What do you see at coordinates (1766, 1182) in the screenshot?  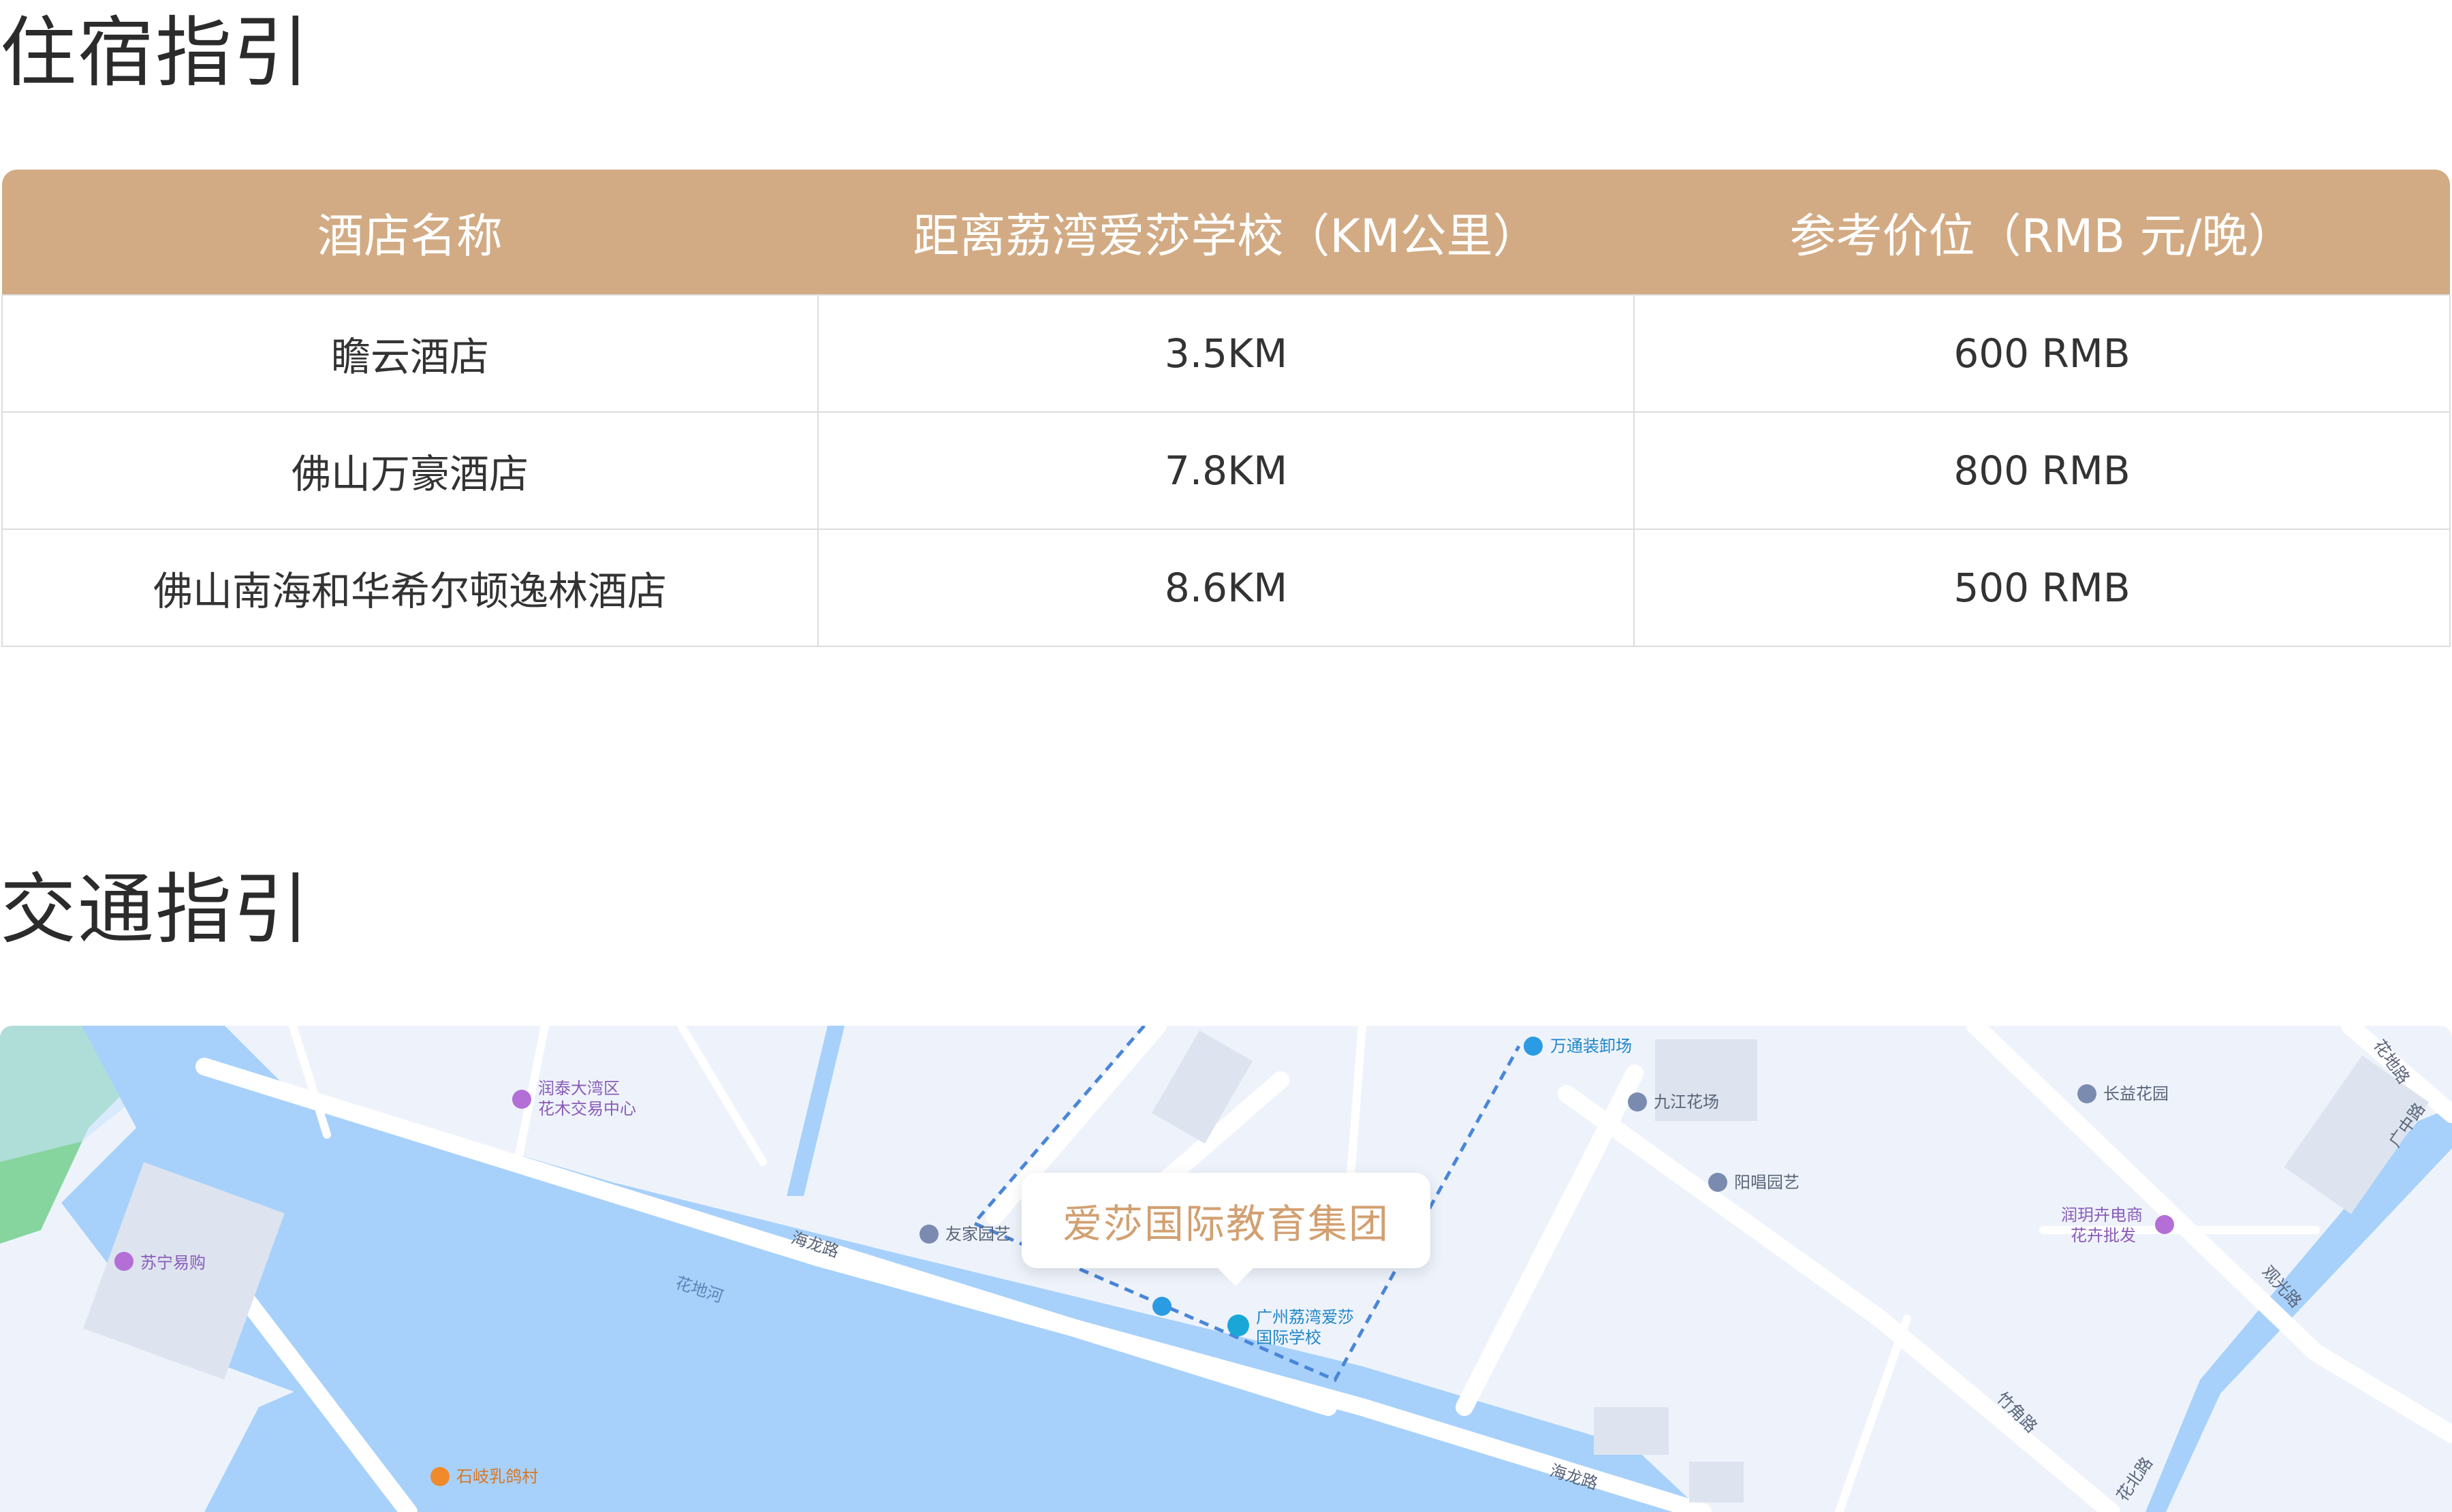 I see `poi-yangchang: 阳唱园艺` at bounding box center [1766, 1182].